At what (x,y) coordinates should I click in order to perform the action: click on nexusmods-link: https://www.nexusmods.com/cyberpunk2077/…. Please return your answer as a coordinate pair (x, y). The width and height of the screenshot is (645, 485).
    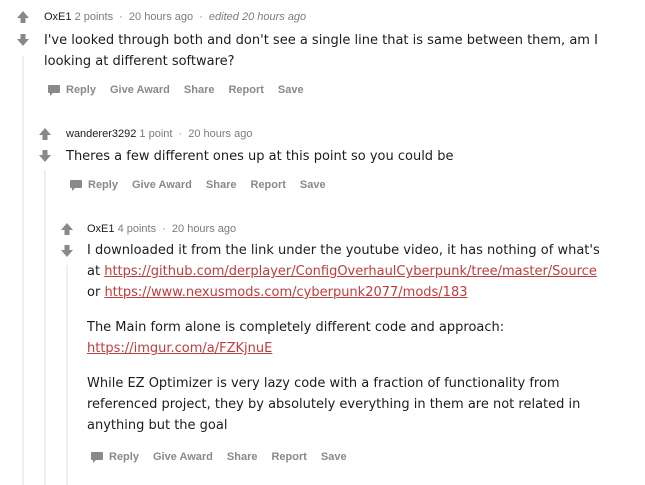
    Looking at the image, I should click on (285, 292).